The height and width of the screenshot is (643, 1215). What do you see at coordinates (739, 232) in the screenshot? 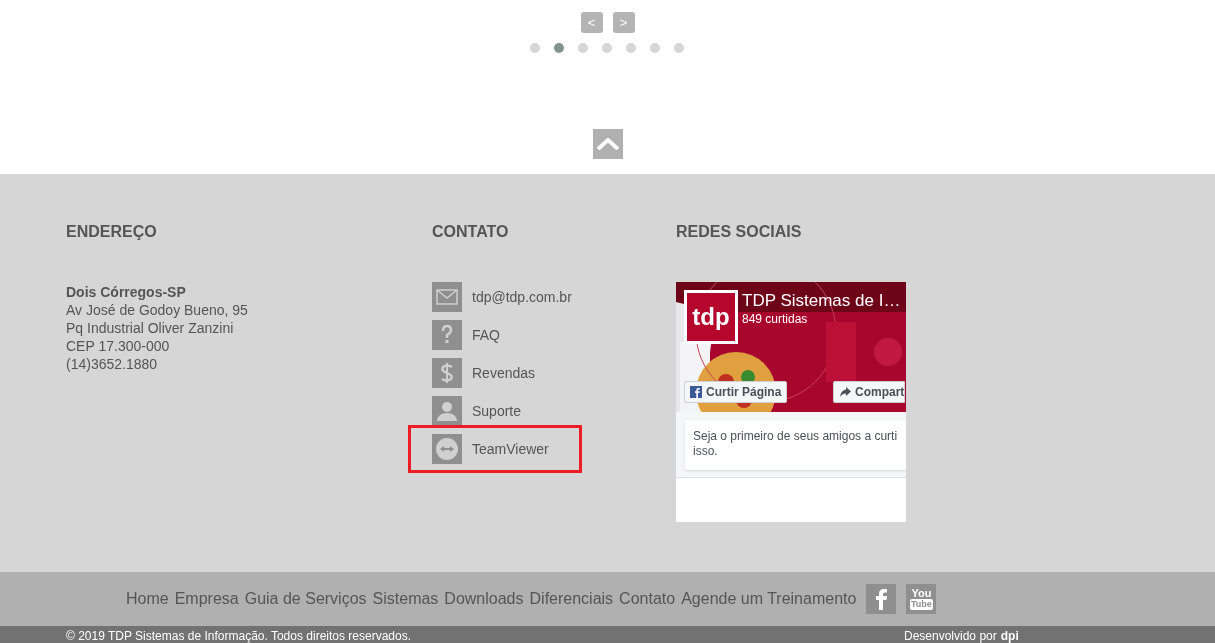
I see `section-heading: REDES SOCIAIS` at bounding box center [739, 232].